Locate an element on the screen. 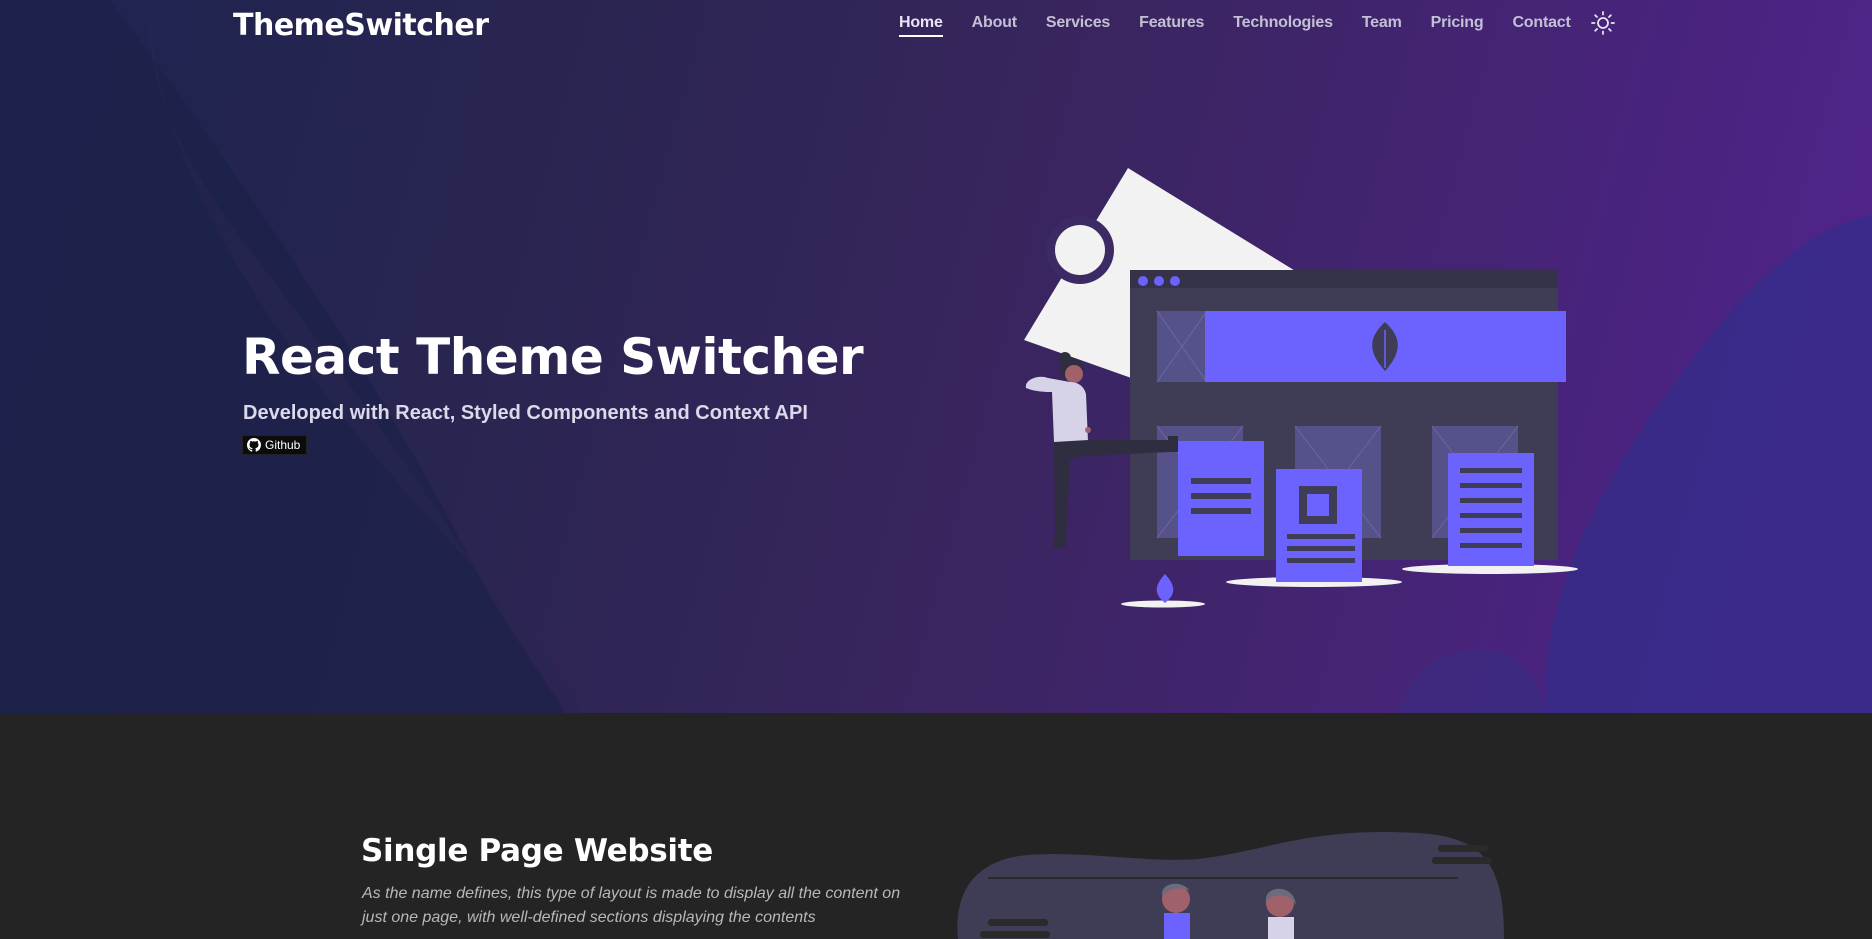 The image size is (1872, 939). nav-item-features: Features is located at coordinates (1171, 25).